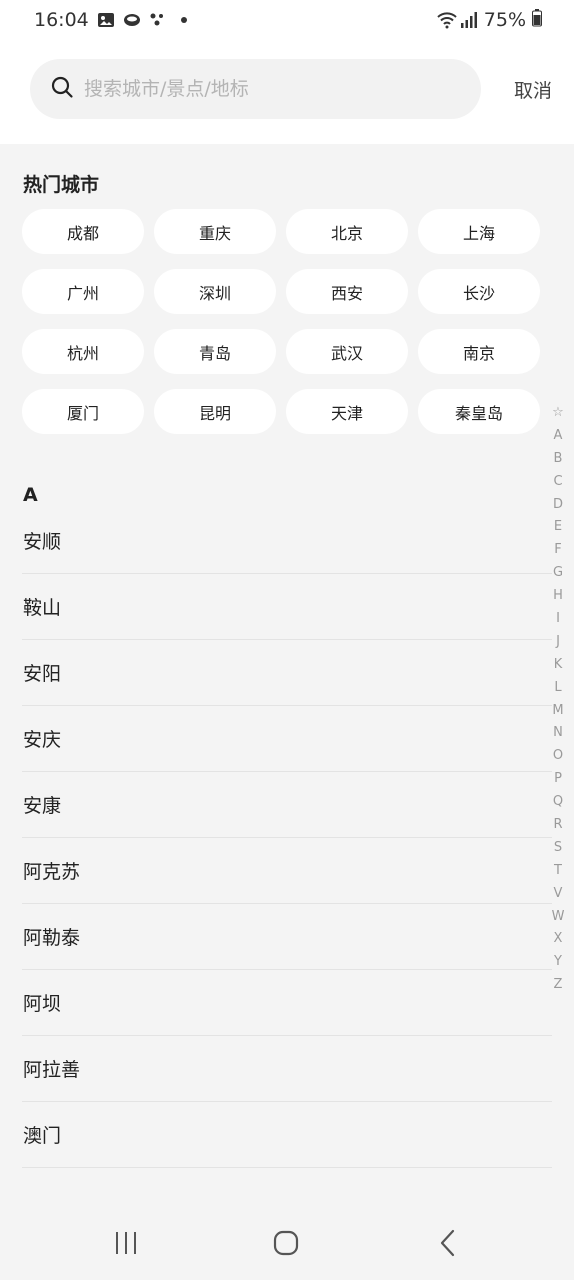  Describe the element at coordinates (61, 185) in the screenshot. I see `hot-cities-title: 热门城市` at that location.